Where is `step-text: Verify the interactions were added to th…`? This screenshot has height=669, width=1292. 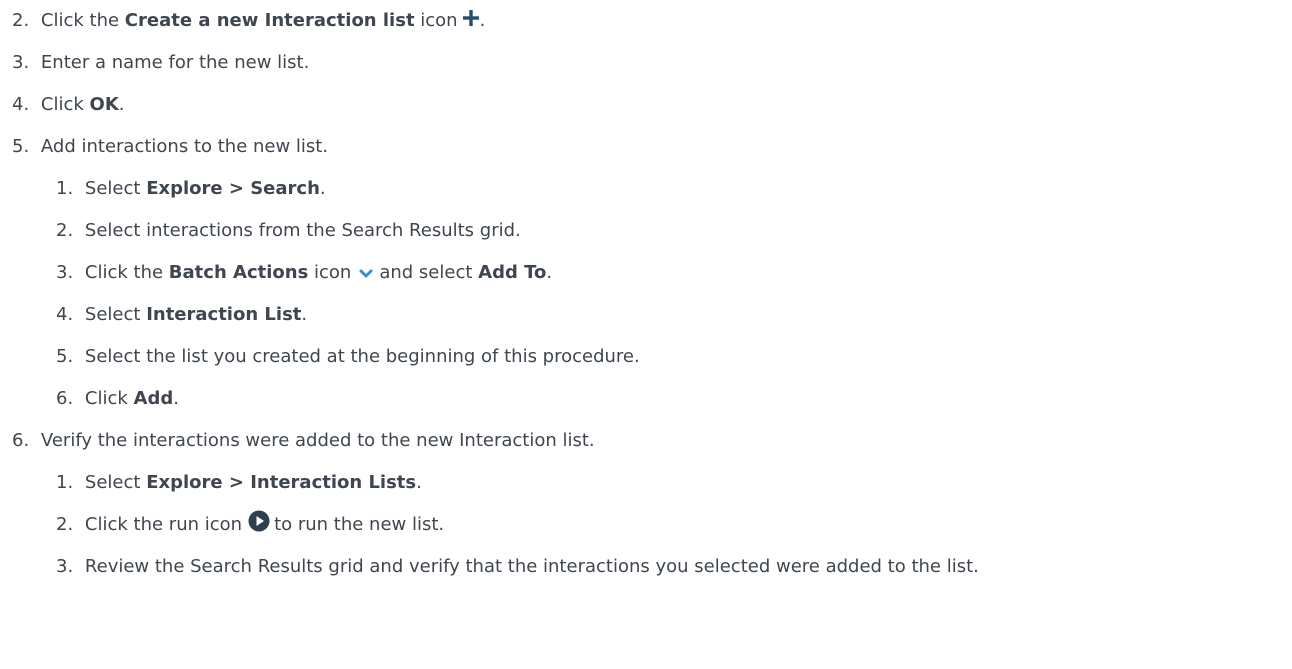 step-text: Verify the interactions were added to th… is located at coordinates (317, 440).